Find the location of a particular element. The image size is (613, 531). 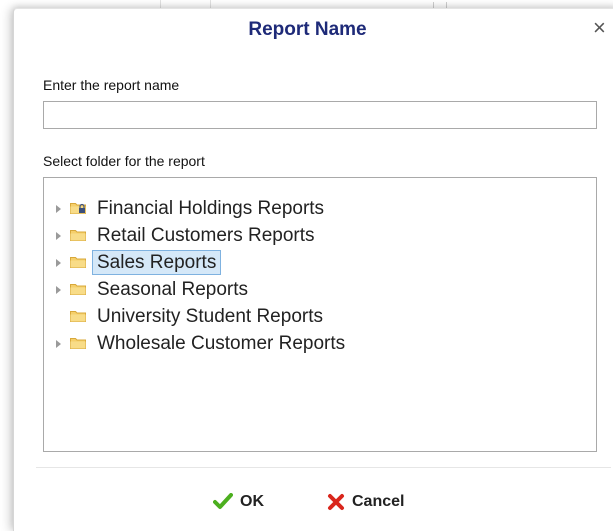

x-icon is located at coordinates (336, 502).